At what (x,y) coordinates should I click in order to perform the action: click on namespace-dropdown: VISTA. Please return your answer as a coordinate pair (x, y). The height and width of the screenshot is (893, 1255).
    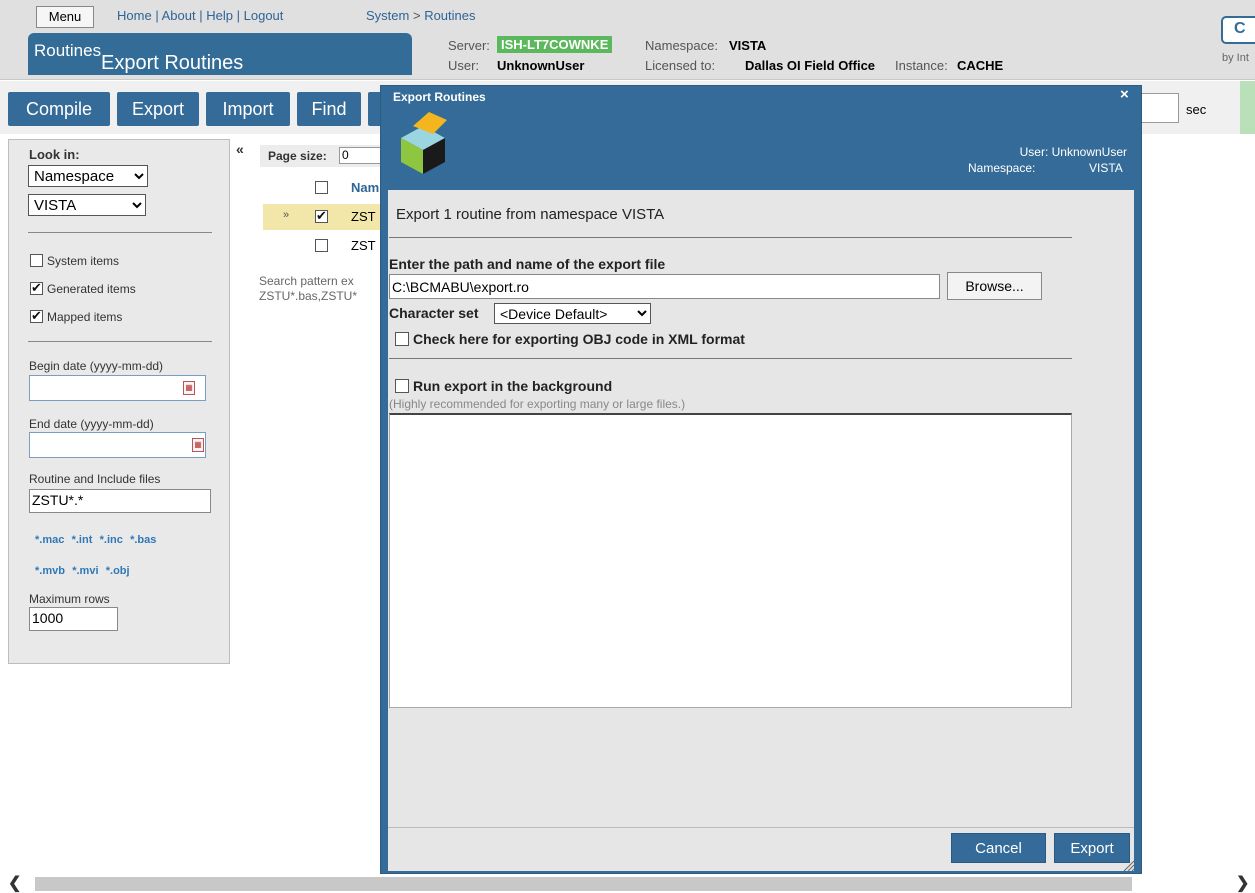
    Looking at the image, I should click on (87, 205).